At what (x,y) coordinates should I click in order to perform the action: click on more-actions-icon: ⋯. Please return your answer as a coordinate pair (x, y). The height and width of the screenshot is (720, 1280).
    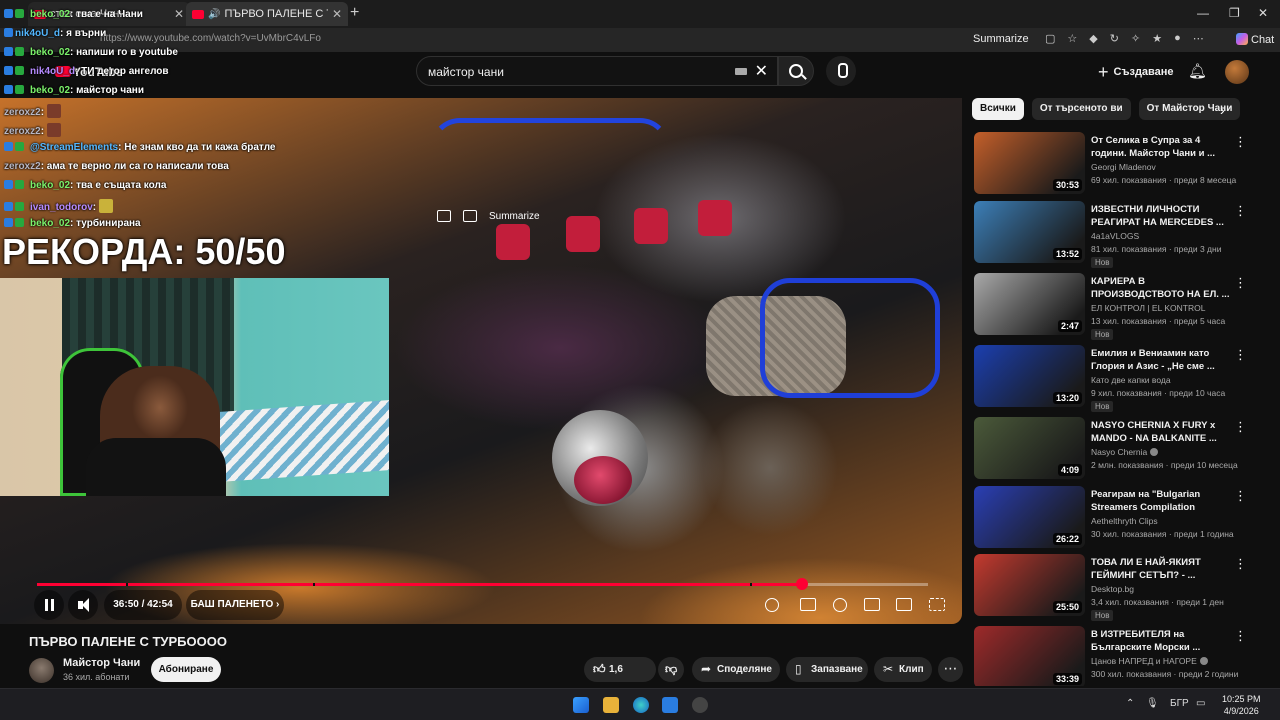
    Looking at the image, I should click on (950, 669).